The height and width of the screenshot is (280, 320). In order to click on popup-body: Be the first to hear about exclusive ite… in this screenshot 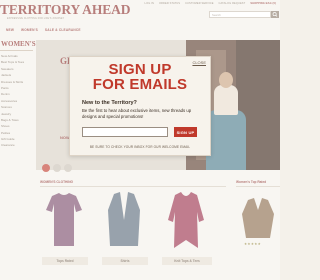, I will do `click(137, 113)`.